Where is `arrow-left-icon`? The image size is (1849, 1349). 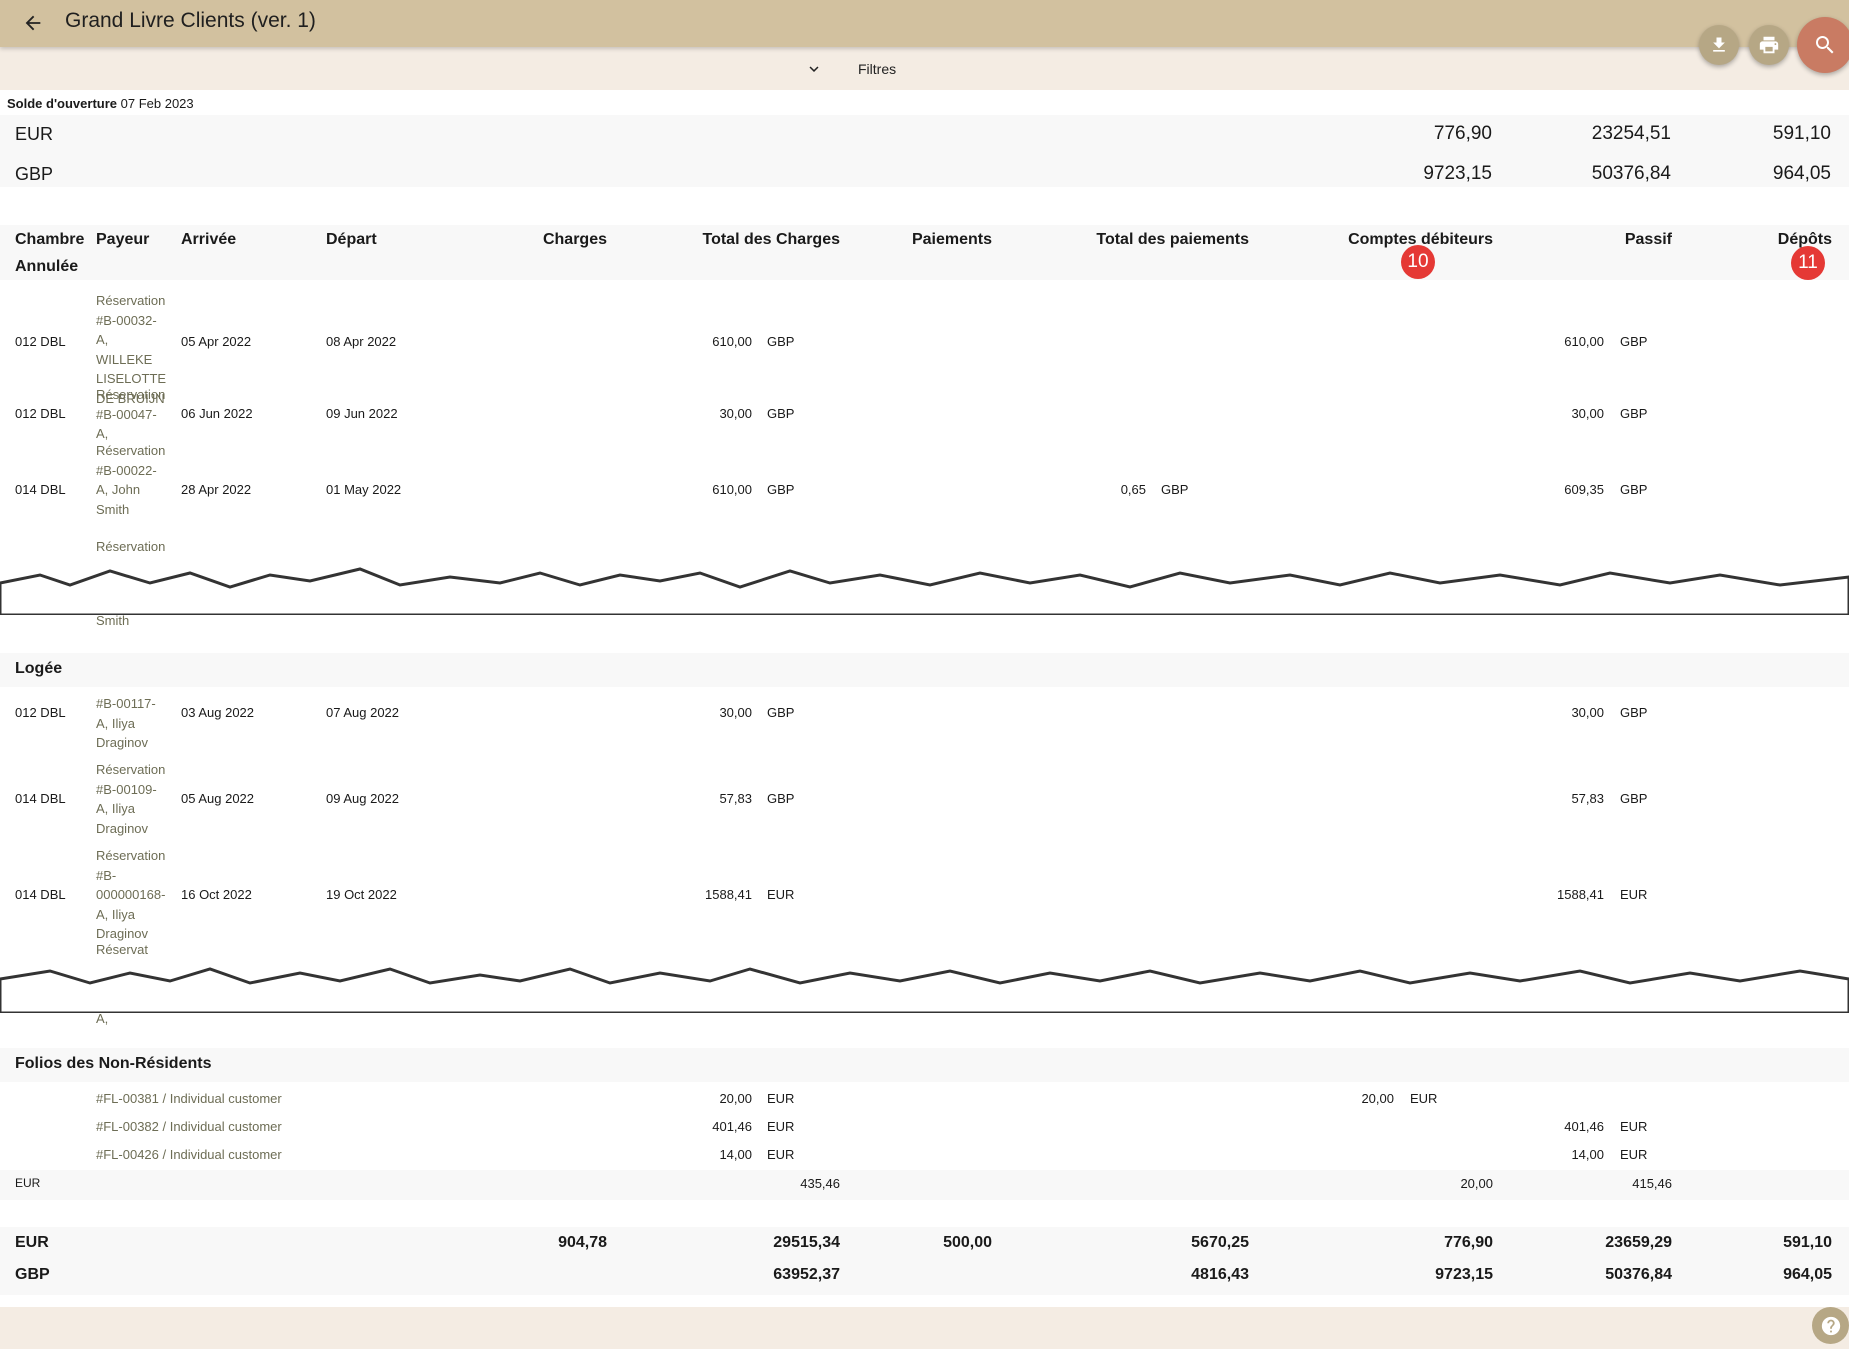 arrow-left-icon is located at coordinates (33, 23).